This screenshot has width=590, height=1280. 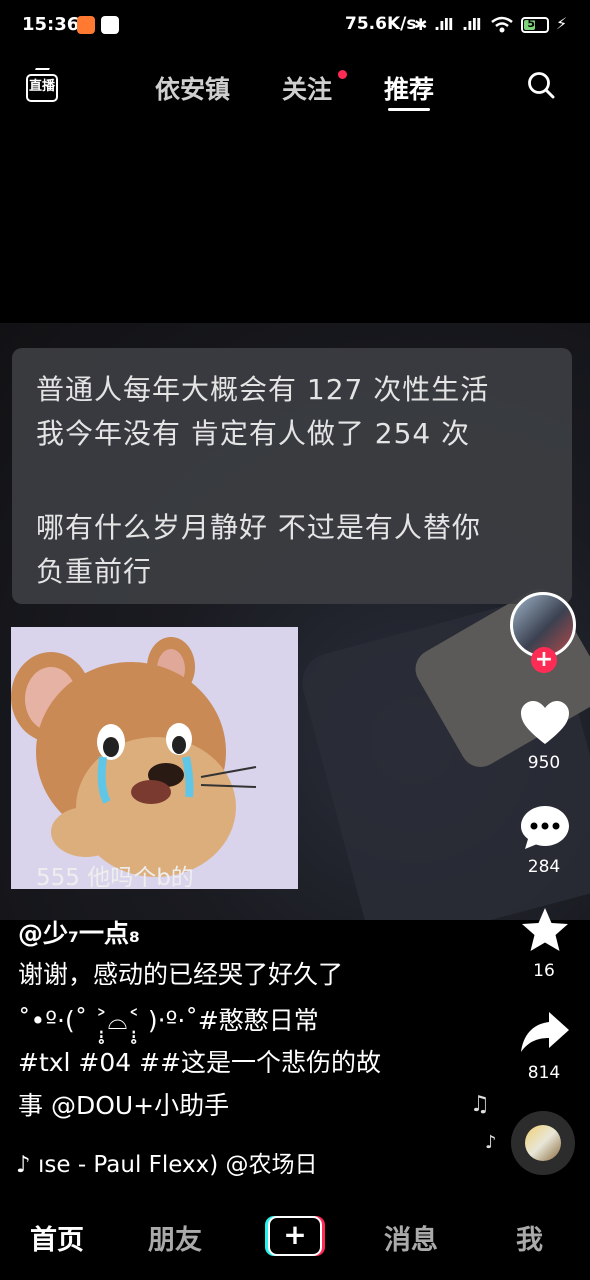 What do you see at coordinates (57, 1237) in the screenshot?
I see `nav-home: 首页` at bounding box center [57, 1237].